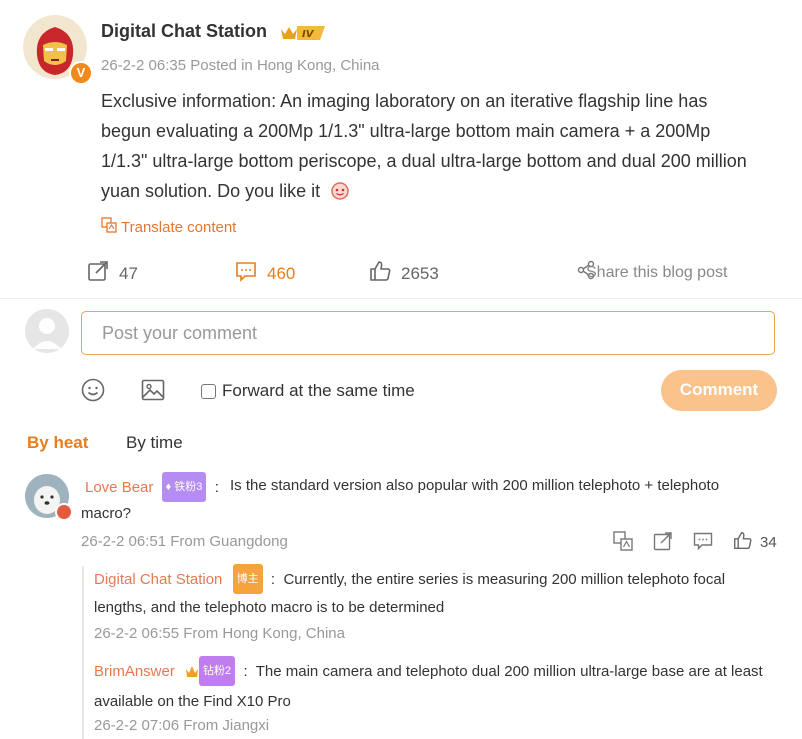 The width and height of the screenshot is (802, 739). Describe the element at coordinates (134, 671) in the screenshot. I see `reply-author-name: BrimAnswer` at that location.